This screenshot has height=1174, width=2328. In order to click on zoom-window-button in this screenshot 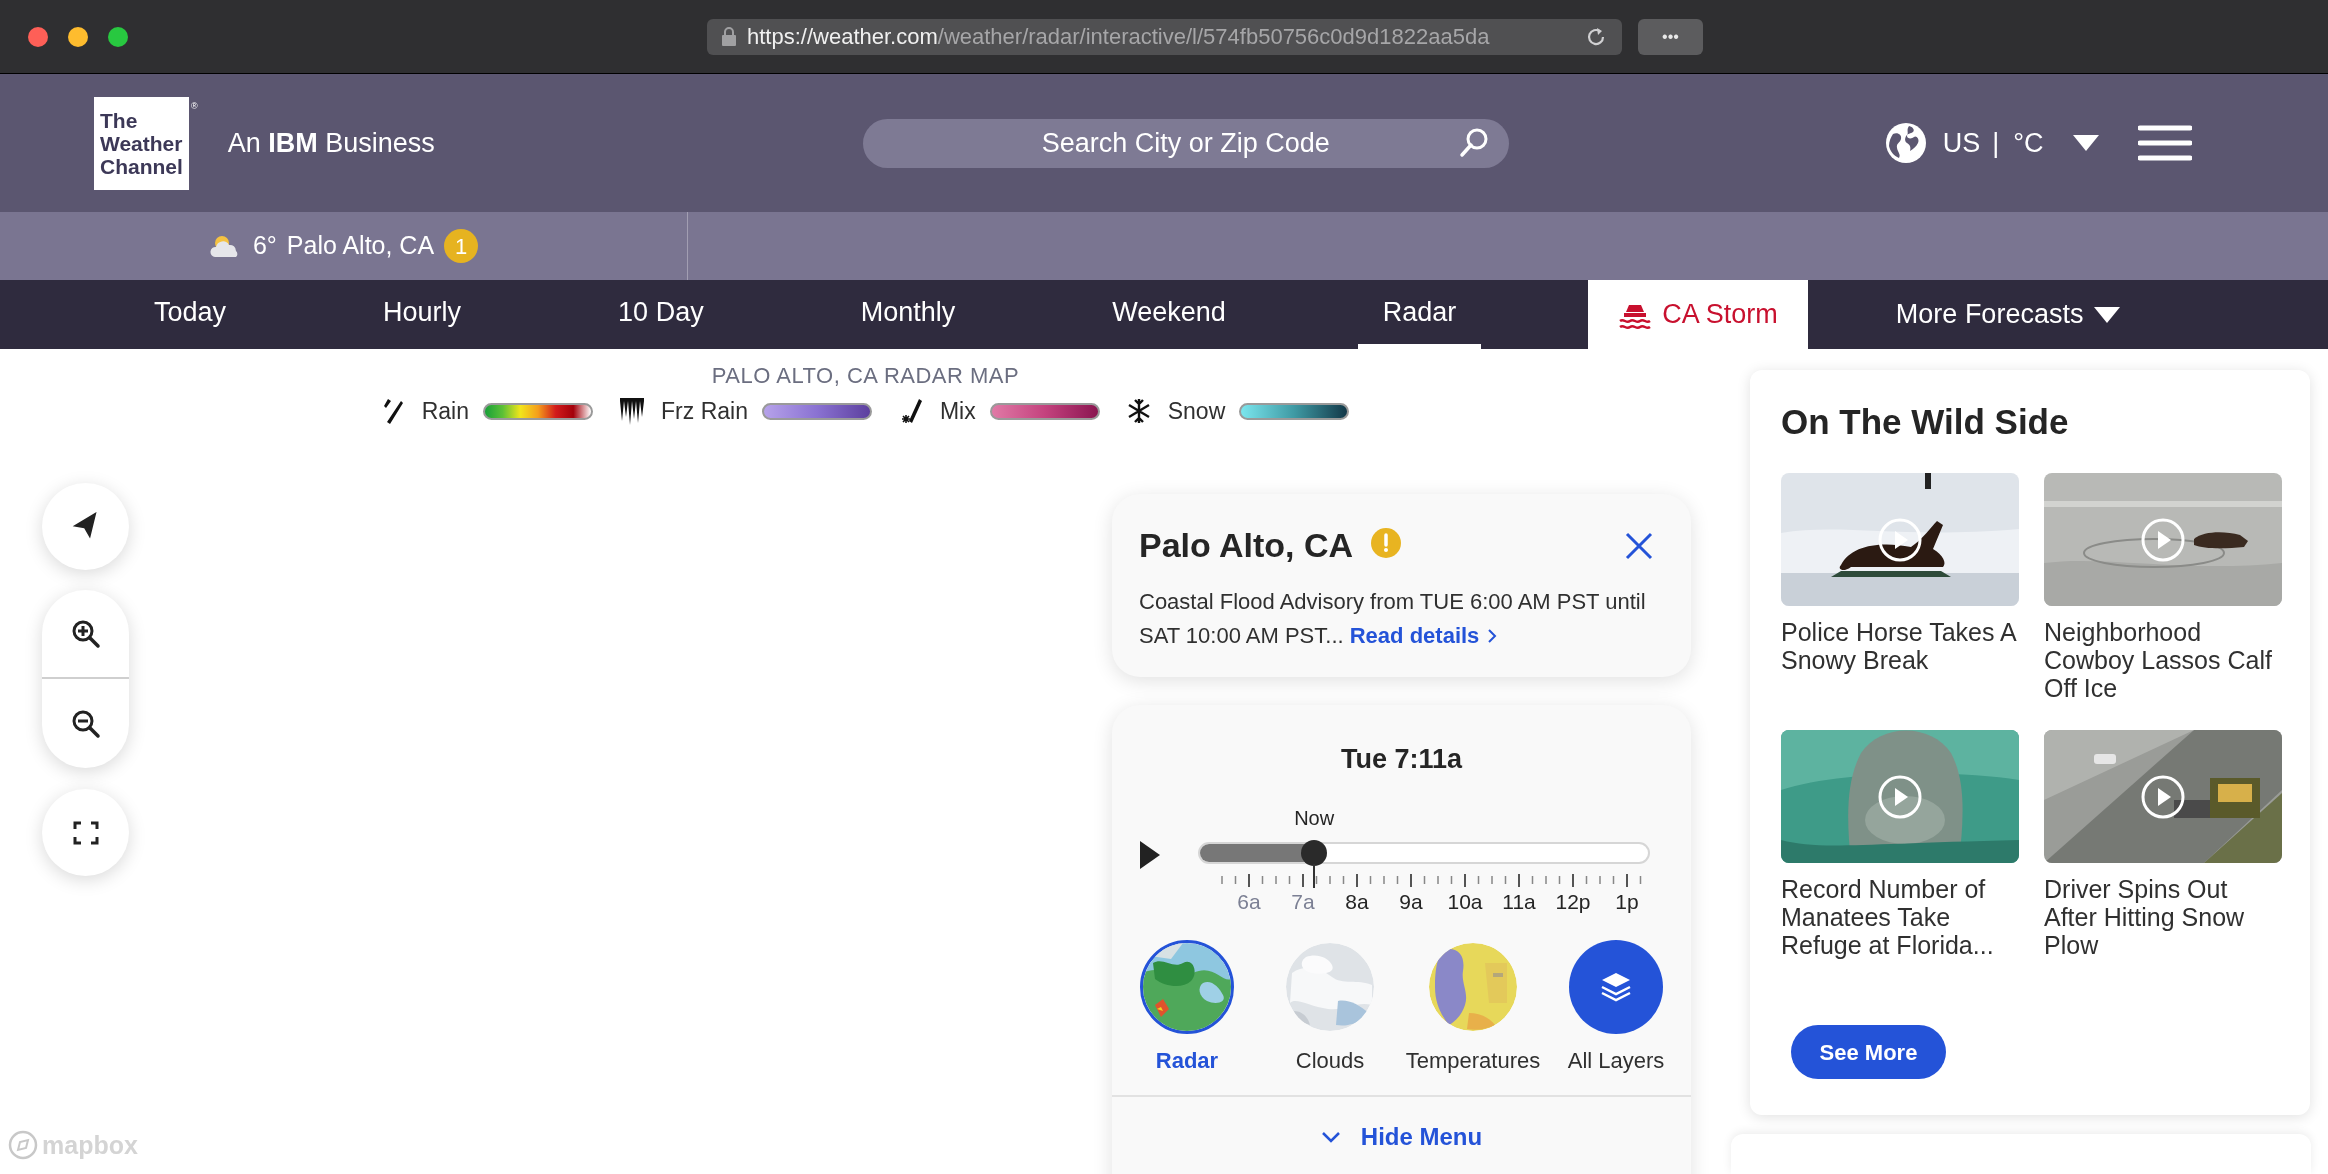, I will do `click(118, 36)`.